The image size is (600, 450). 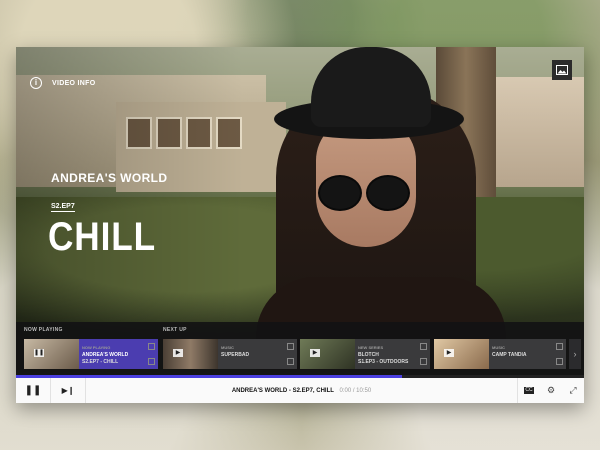 I want to click on captions-button: CC, so click(x=529, y=390).